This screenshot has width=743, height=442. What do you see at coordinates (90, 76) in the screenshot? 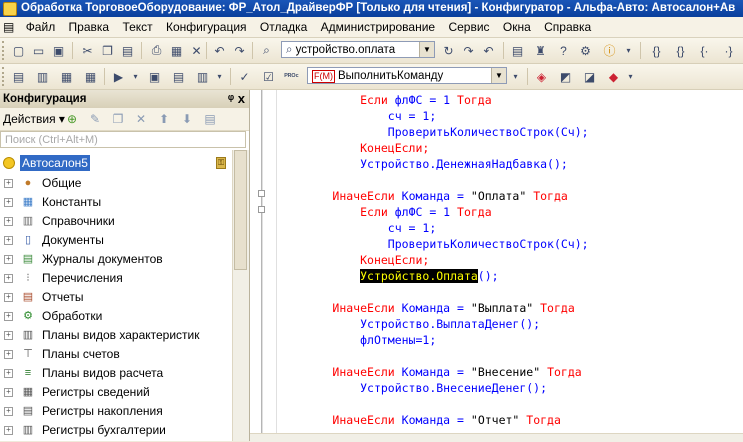
I see `table-icon: ▦` at bounding box center [90, 76].